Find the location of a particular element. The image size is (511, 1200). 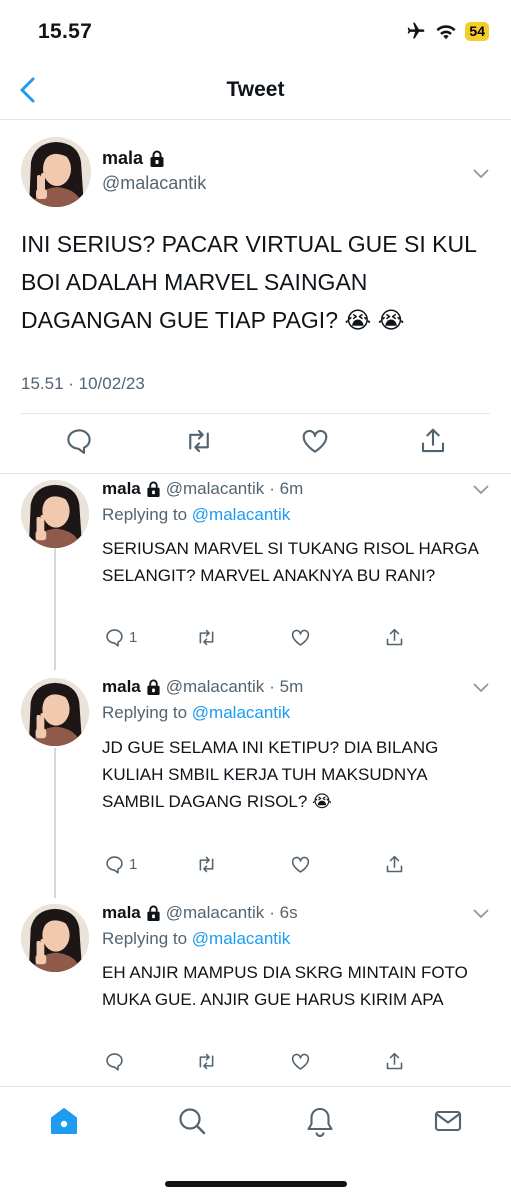

page-title: Tweet is located at coordinates (255, 89).